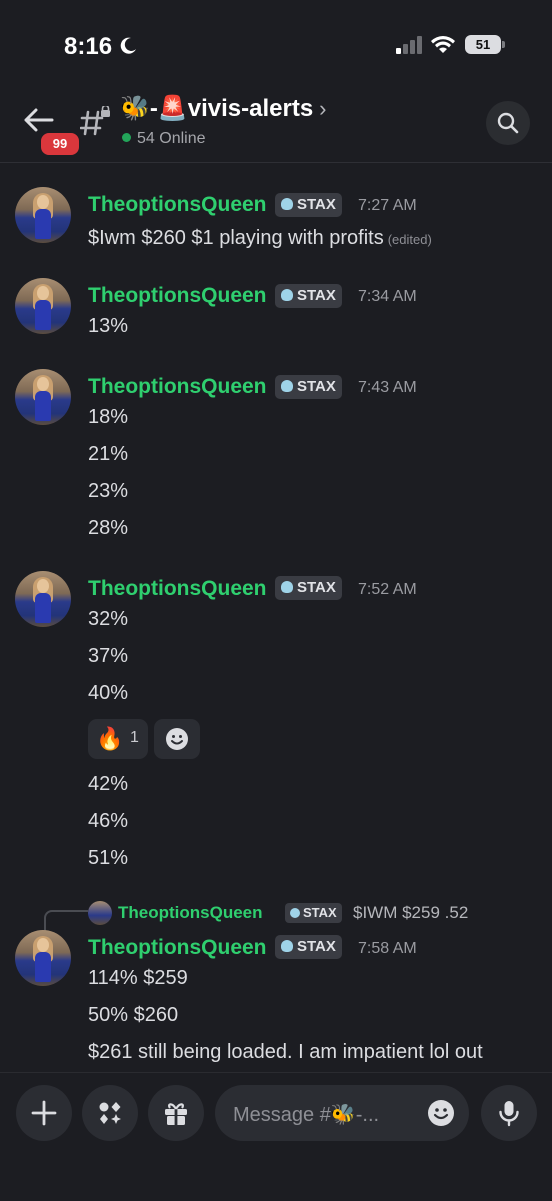 The image size is (552, 1201). What do you see at coordinates (108, 693) in the screenshot?
I see `message-text: 40%` at bounding box center [108, 693].